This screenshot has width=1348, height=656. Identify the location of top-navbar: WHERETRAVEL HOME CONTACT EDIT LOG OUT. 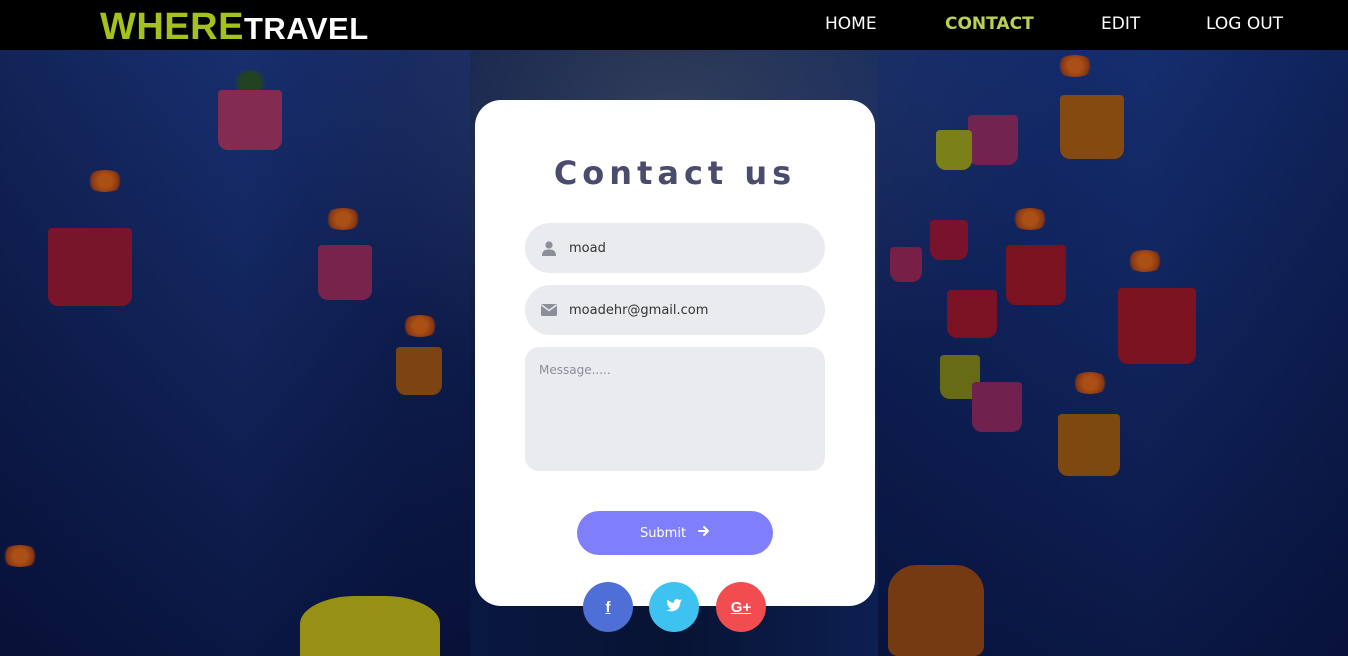
(674, 25).